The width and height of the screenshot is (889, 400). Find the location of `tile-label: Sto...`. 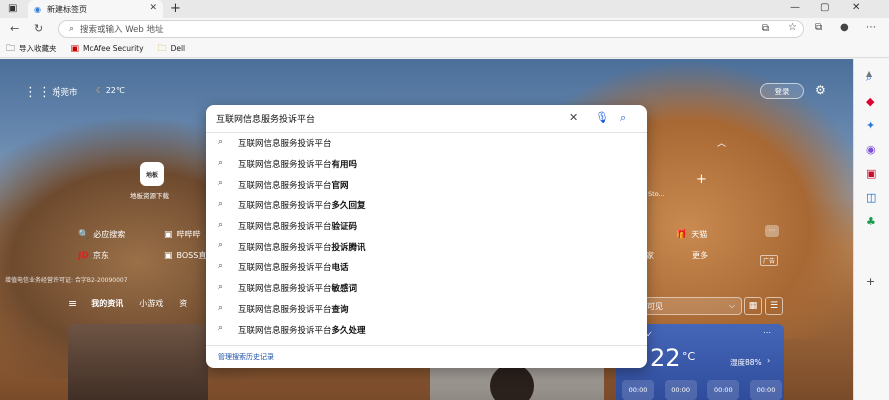

tile-label: Sto... is located at coordinates (656, 194).